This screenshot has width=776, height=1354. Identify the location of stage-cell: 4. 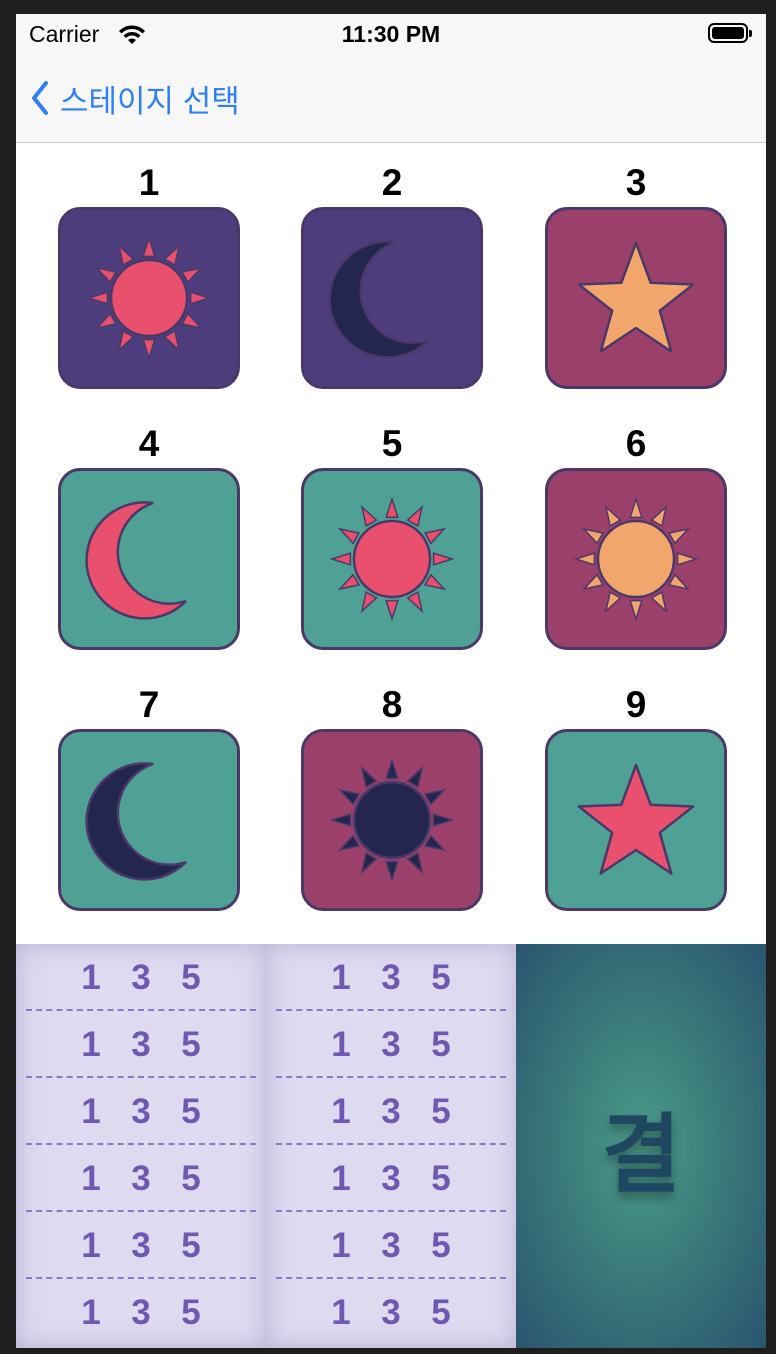
(149, 536).